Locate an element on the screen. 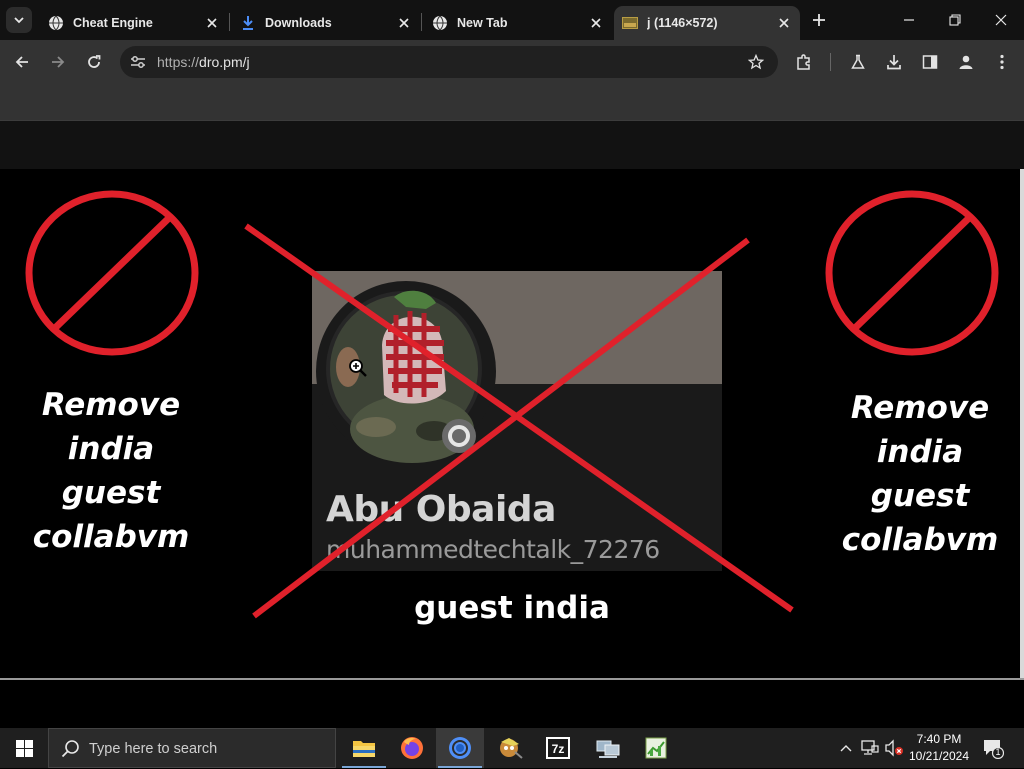 Image resolution: width=1024 pixels, height=769 pixels. url-text: https://dro.pm/j is located at coordinates (203, 62).